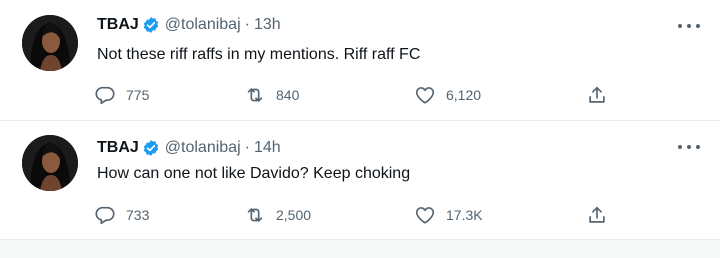 The width and height of the screenshot is (720, 258). What do you see at coordinates (360, 95) in the screenshot?
I see `tweet-actions: 775 840 6,120` at bounding box center [360, 95].